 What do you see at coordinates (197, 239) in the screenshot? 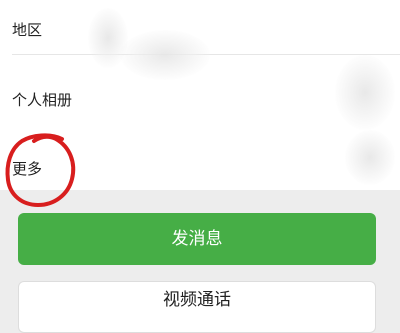
I see `send-message-button: 发消息` at bounding box center [197, 239].